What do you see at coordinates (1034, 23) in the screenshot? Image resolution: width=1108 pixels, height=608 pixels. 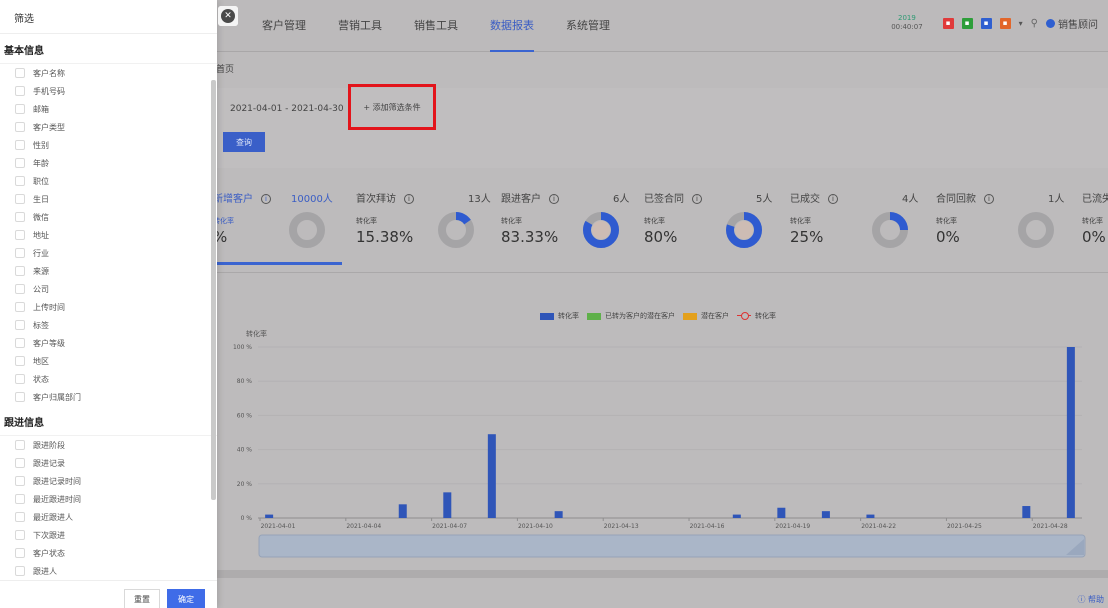 I see `search-icon: ⚲` at bounding box center [1034, 23].